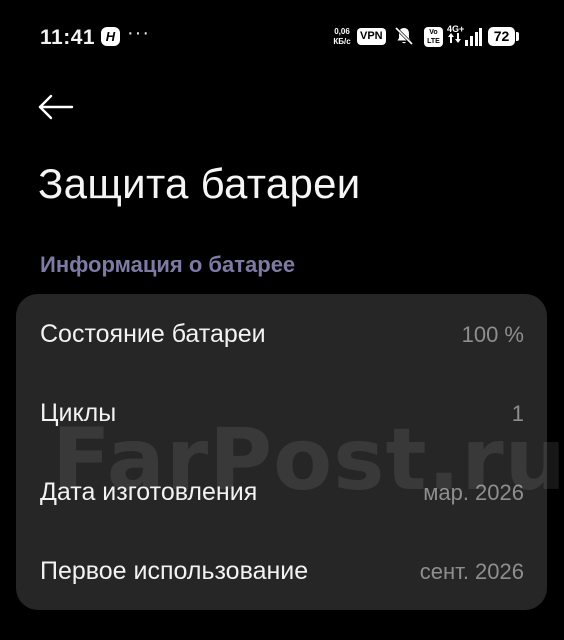  Describe the element at coordinates (404, 36) in the screenshot. I see `mute-bell-icon` at that location.